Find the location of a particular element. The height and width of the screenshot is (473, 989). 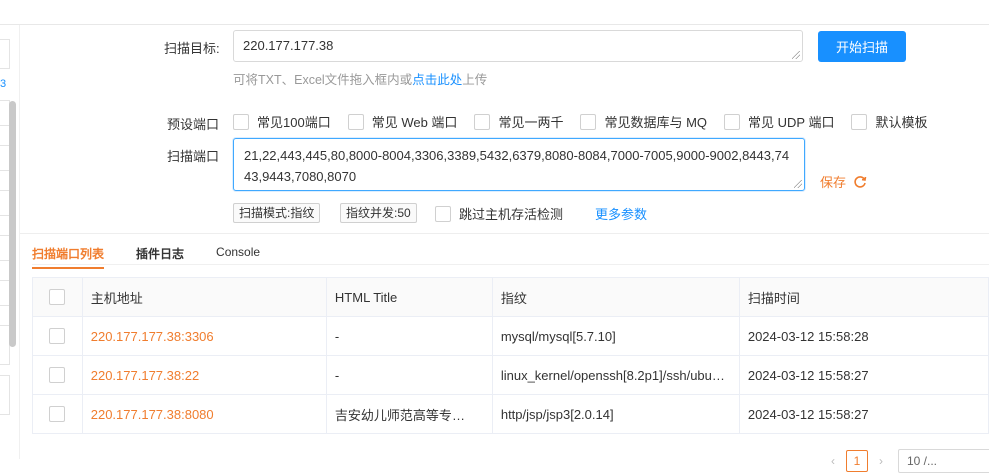

preset-label: 预设端口 is located at coordinates (193, 124).